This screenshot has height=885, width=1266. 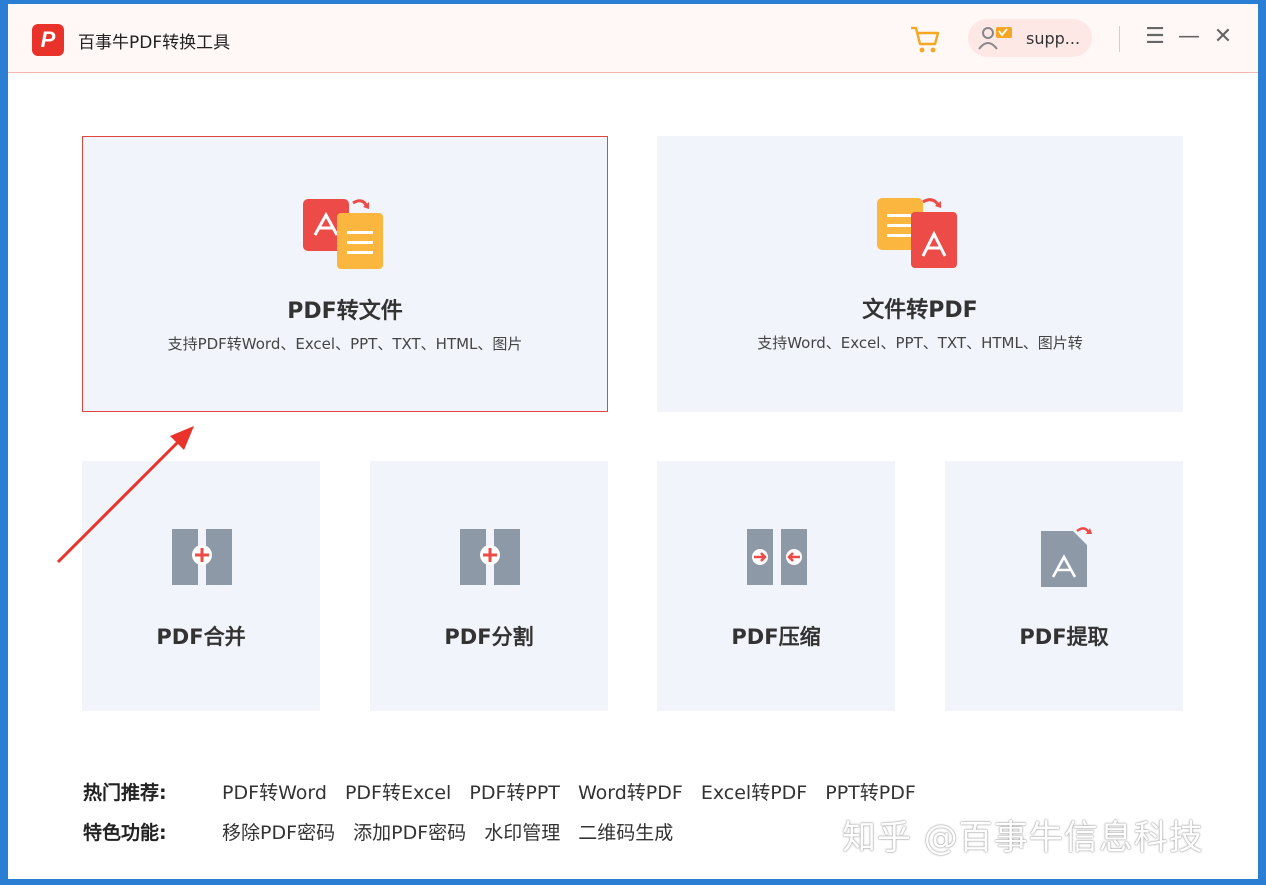 What do you see at coordinates (345, 274) in the screenshot?
I see `pdf-to-file-card: PDF转文件 支持PDF转Word、Excel、PPT、TXT、HTML、图片` at bounding box center [345, 274].